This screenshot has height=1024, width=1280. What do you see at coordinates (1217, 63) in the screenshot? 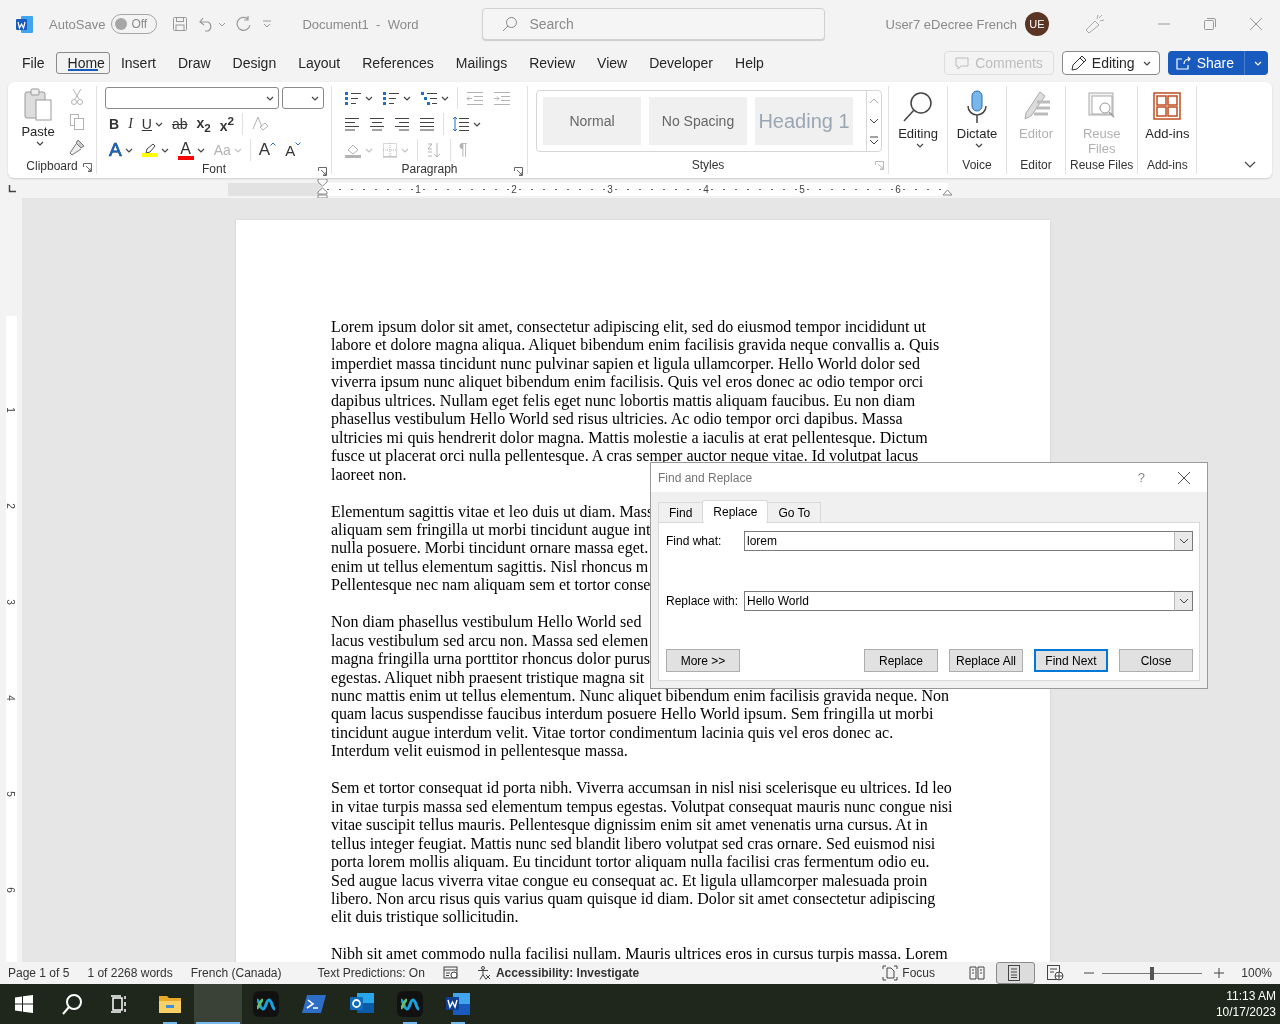
I see `share-button: Share` at bounding box center [1217, 63].